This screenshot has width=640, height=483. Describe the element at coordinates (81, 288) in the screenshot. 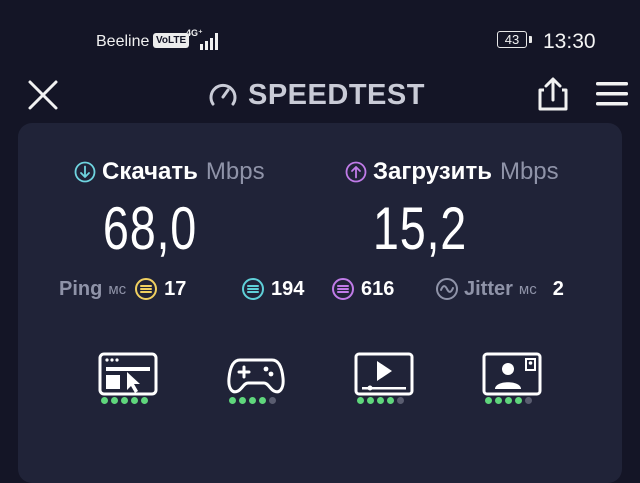

I see `ping-label: Ping` at that location.